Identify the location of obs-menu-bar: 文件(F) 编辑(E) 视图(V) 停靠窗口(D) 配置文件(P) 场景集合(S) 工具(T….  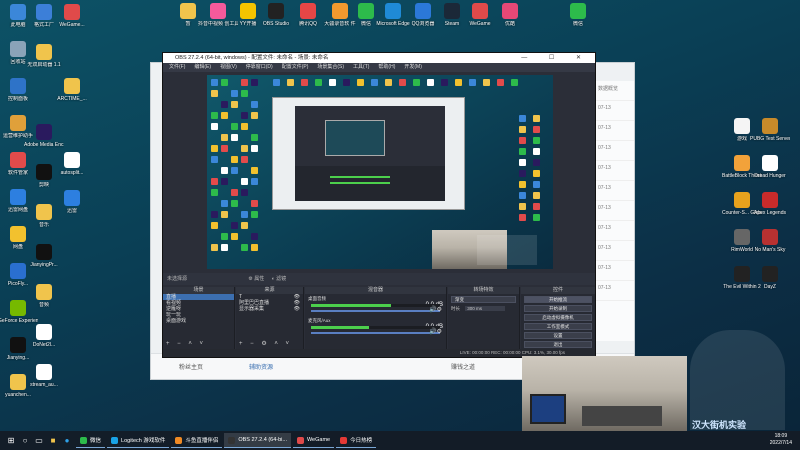
(379, 67).